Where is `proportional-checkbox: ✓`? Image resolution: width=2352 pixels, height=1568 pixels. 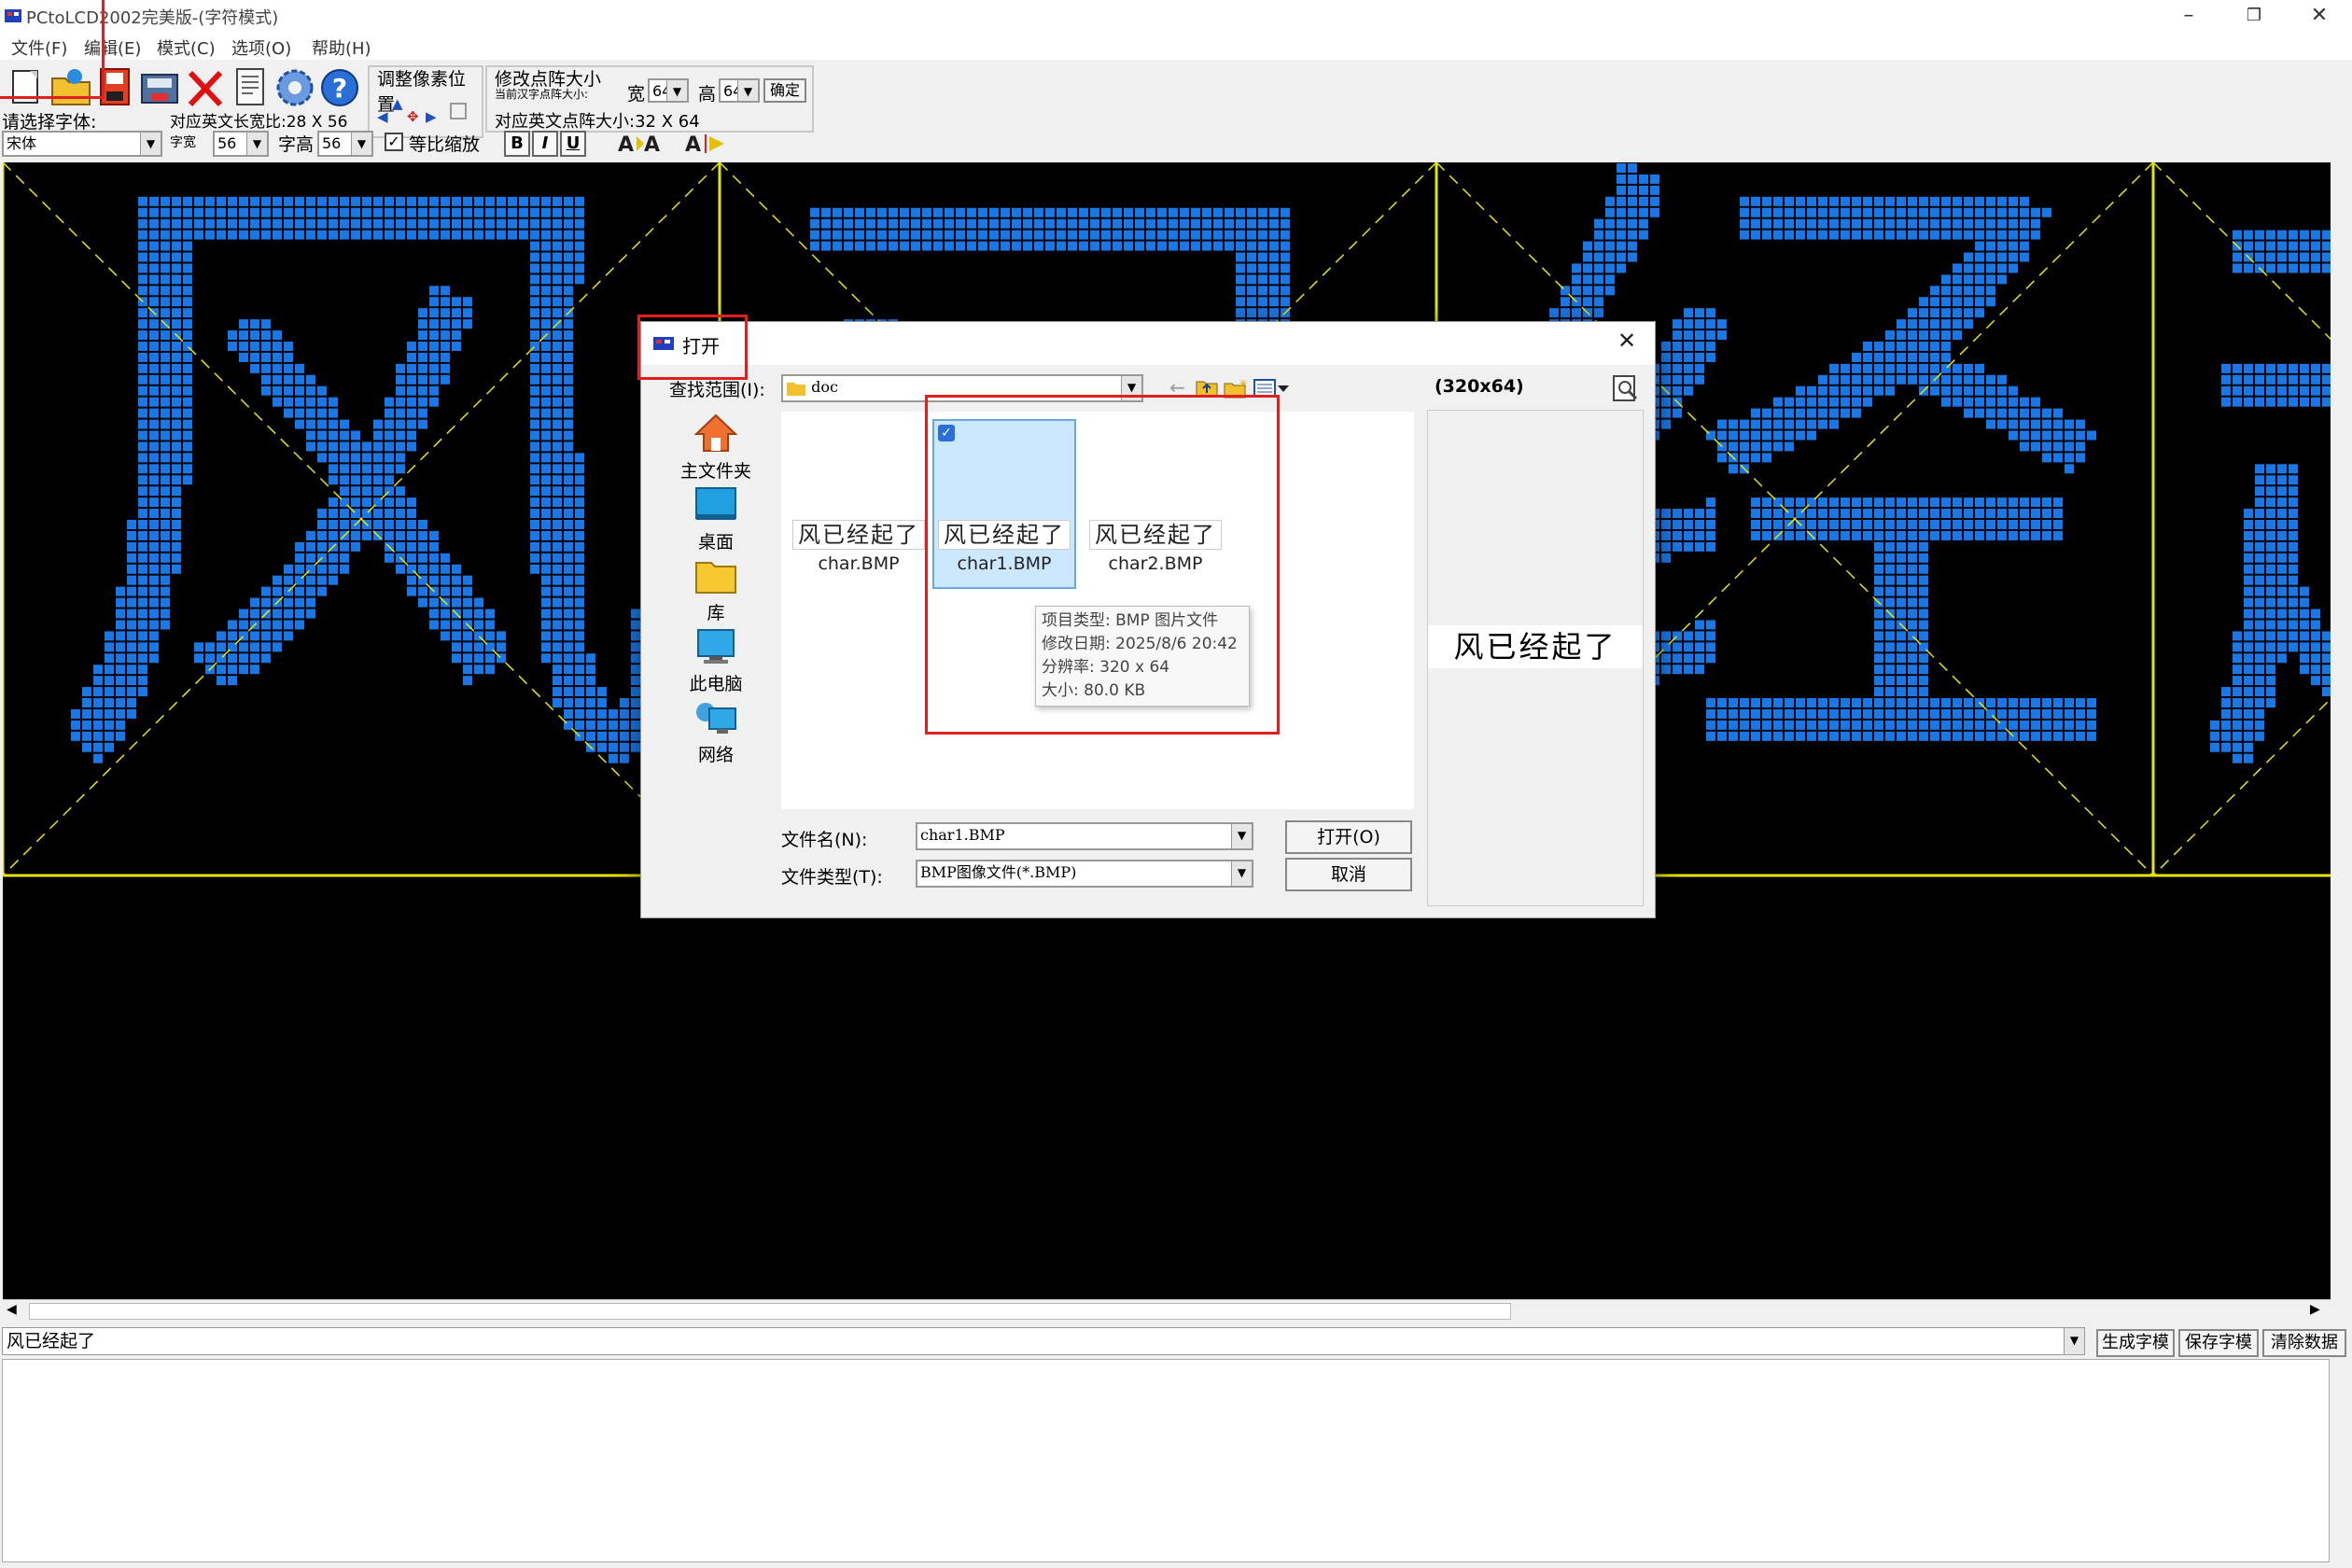
proportional-checkbox: ✓ is located at coordinates (394, 142).